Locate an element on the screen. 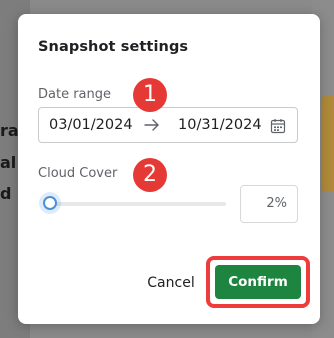 The image size is (334, 338). arrow-right-icon is located at coordinates (151, 125).